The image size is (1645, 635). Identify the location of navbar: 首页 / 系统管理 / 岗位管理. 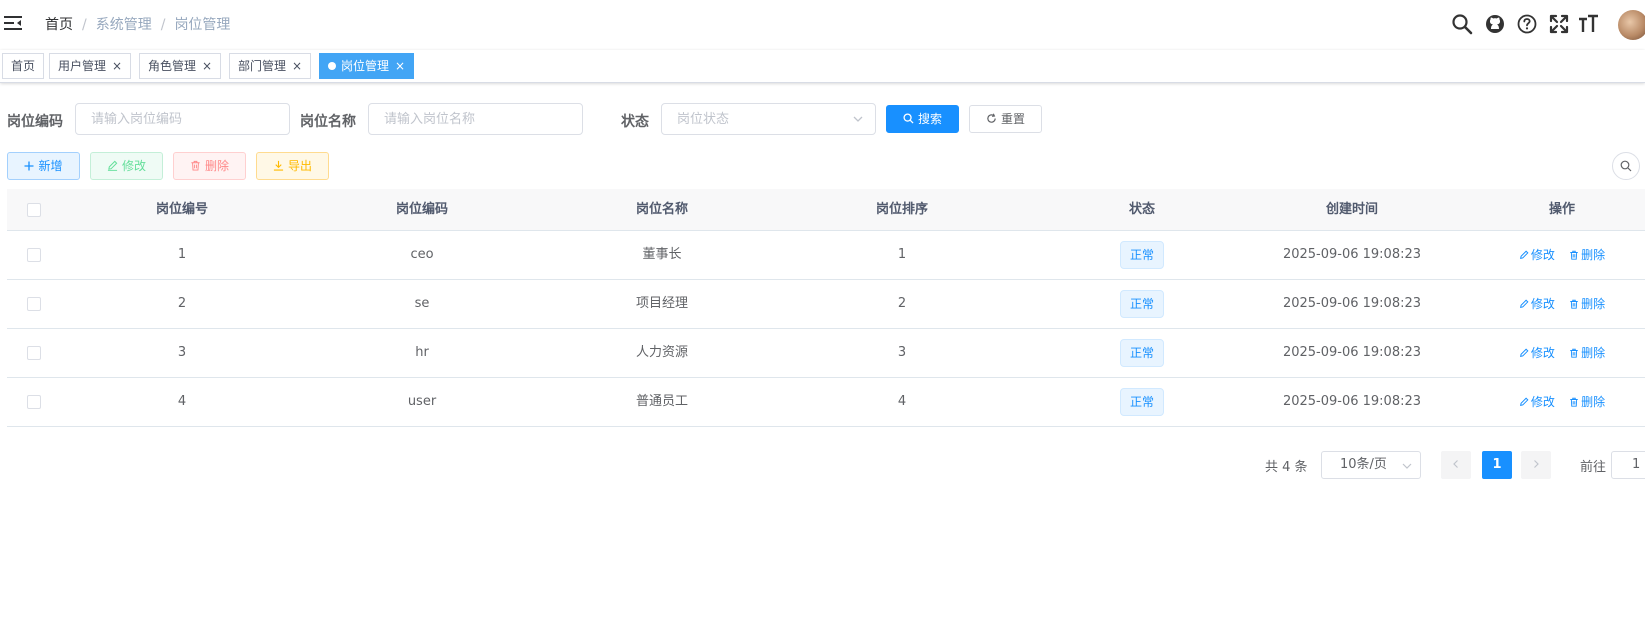
(822, 25).